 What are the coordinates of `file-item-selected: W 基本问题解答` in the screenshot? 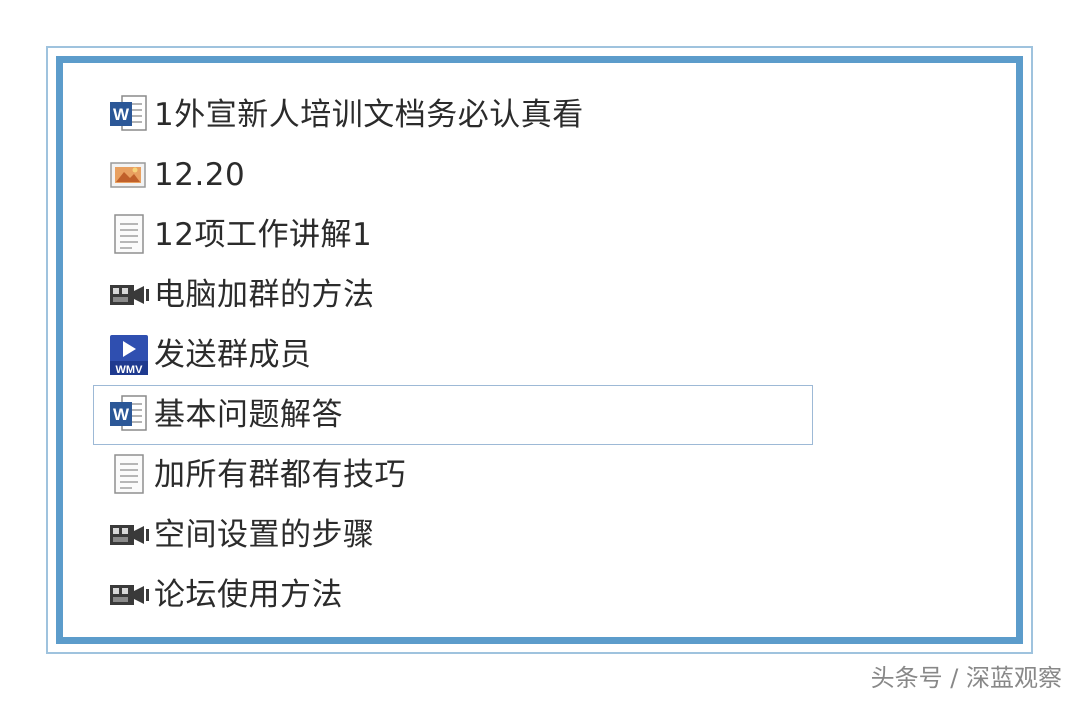 It's located at (453, 415).